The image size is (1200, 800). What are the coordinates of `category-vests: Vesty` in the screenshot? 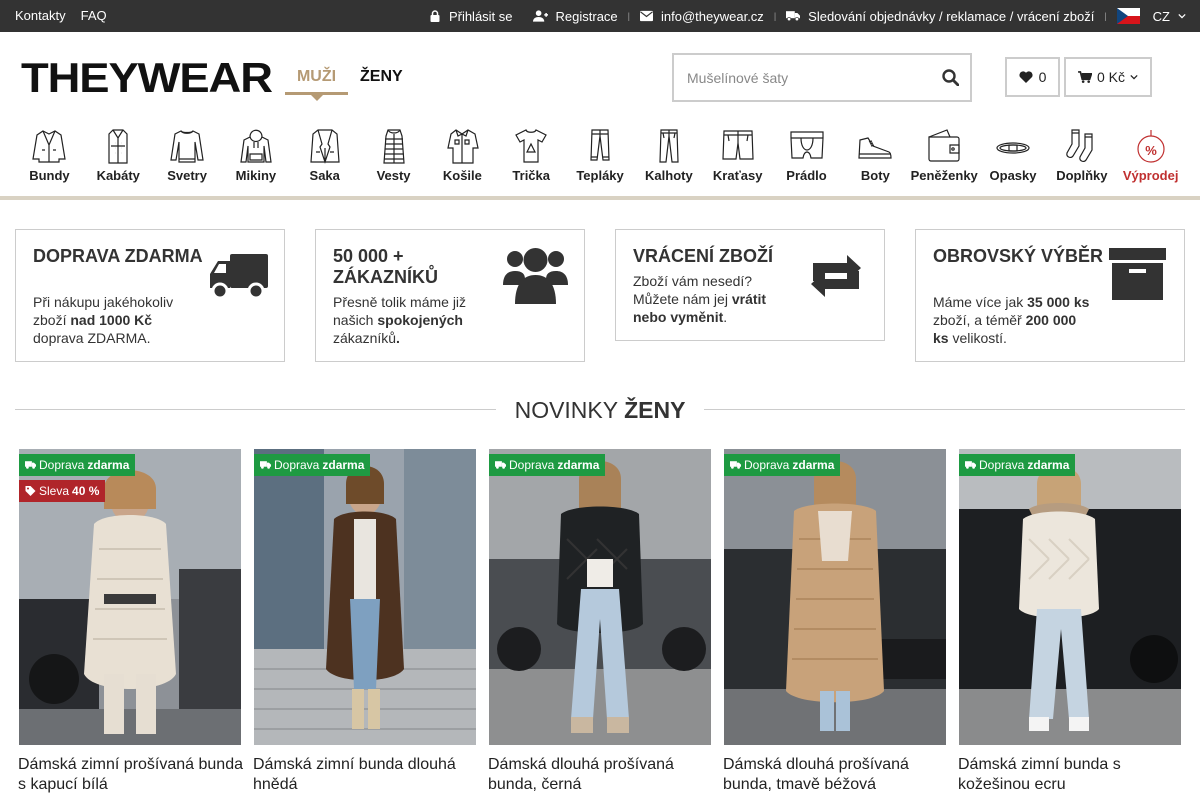 It's located at (393, 156).